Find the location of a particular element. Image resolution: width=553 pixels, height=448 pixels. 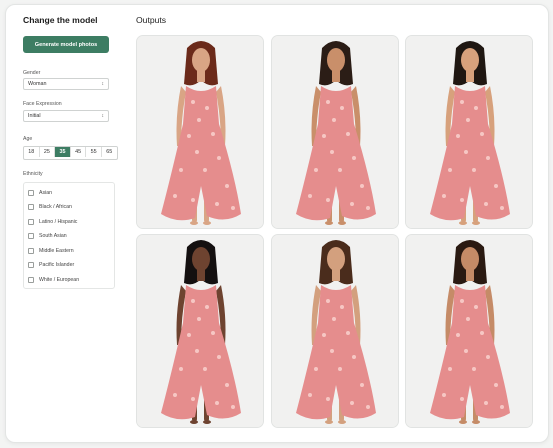

ethnicity-option-latino-hispanic: Latino / Hispanic is located at coordinates (52, 221).